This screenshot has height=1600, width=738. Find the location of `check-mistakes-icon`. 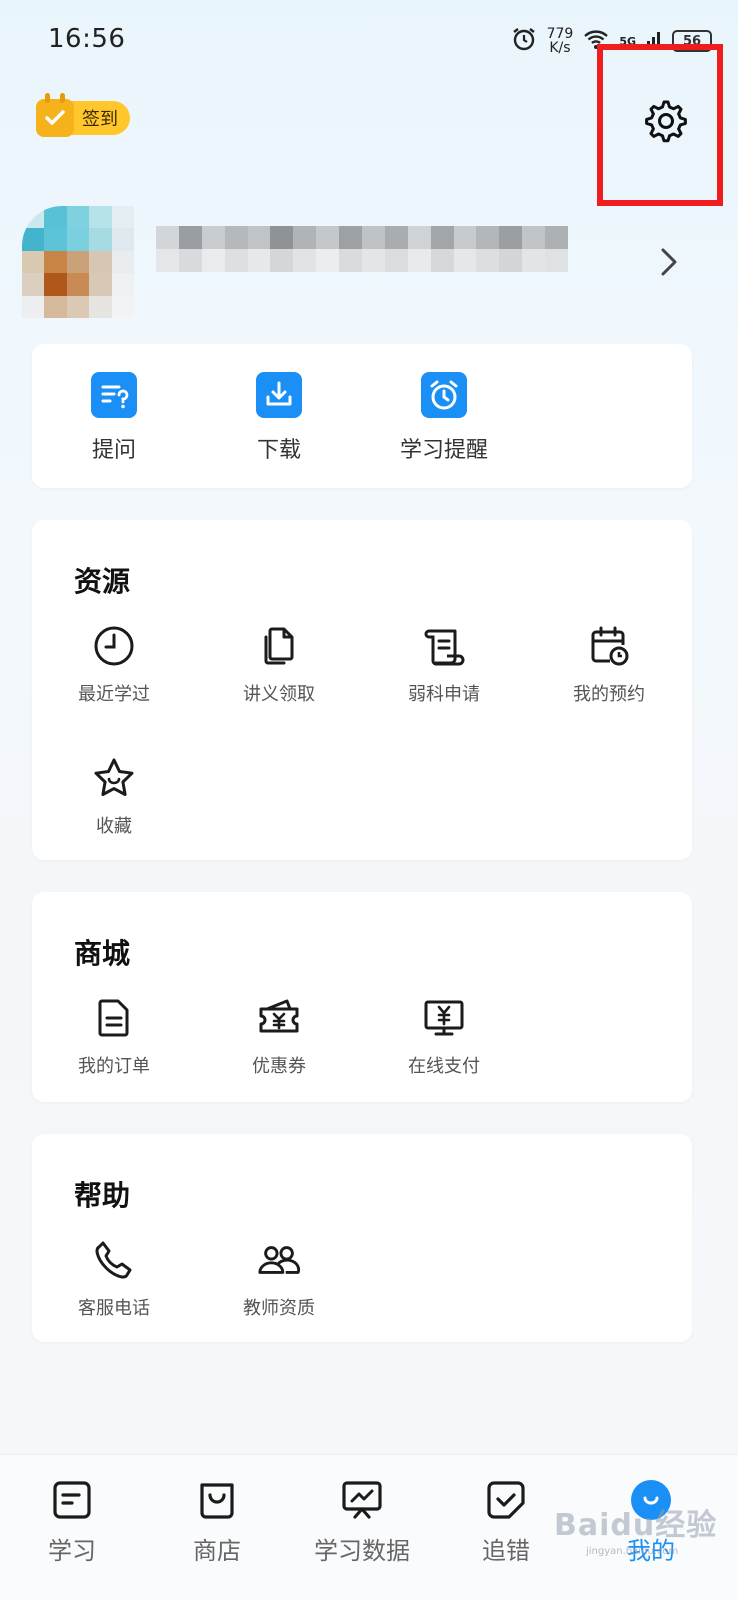

check-mistakes-icon is located at coordinates (506, 1500).